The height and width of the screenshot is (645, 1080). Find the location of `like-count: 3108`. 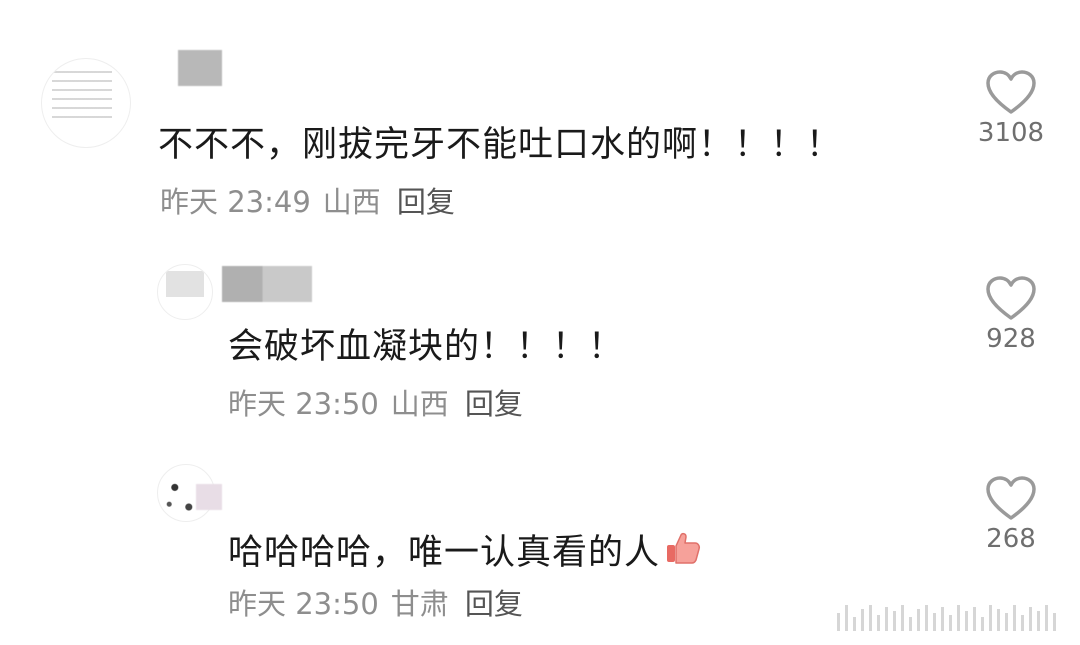

like-count: 3108 is located at coordinates (1011, 133).